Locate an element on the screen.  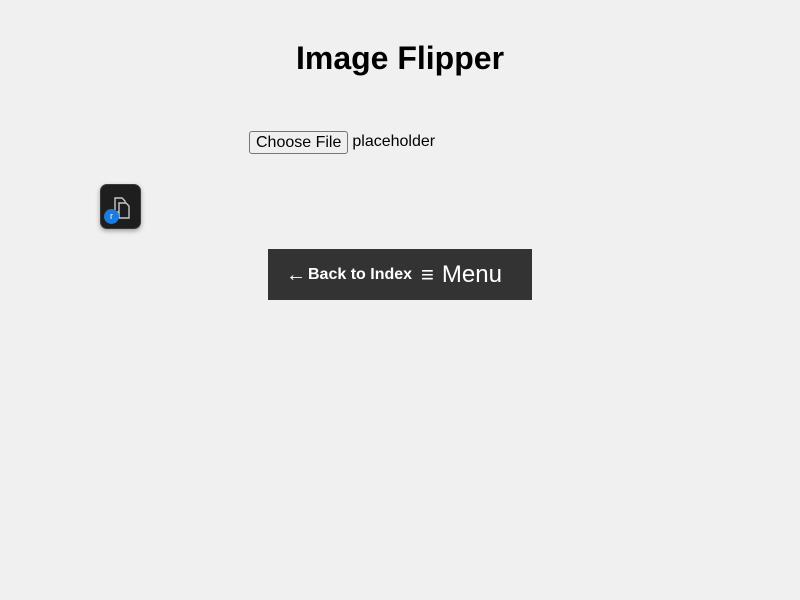
menu-button: ≡ Menu is located at coordinates (461, 275).